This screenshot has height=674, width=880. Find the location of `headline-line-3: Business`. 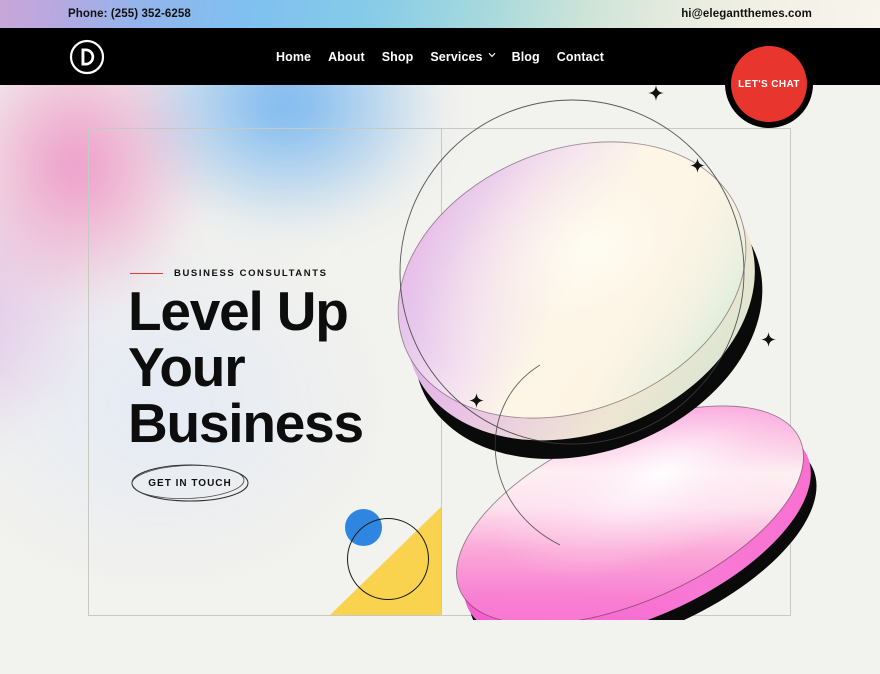

headline-line-3: Business is located at coordinates (246, 423).